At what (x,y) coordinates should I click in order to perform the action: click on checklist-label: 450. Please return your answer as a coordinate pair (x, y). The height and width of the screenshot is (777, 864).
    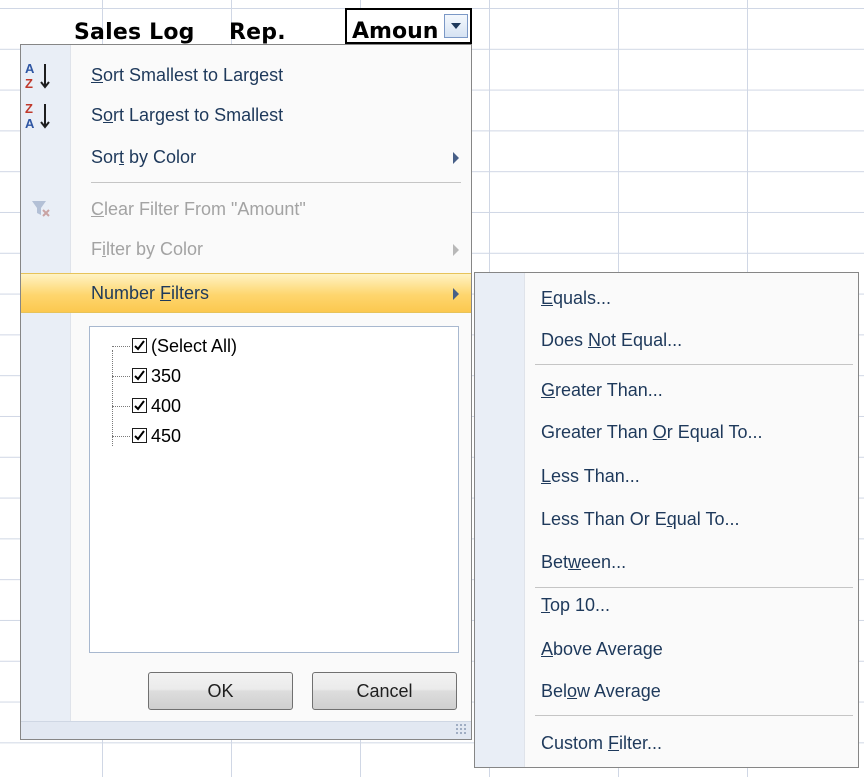
    Looking at the image, I should click on (166, 436).